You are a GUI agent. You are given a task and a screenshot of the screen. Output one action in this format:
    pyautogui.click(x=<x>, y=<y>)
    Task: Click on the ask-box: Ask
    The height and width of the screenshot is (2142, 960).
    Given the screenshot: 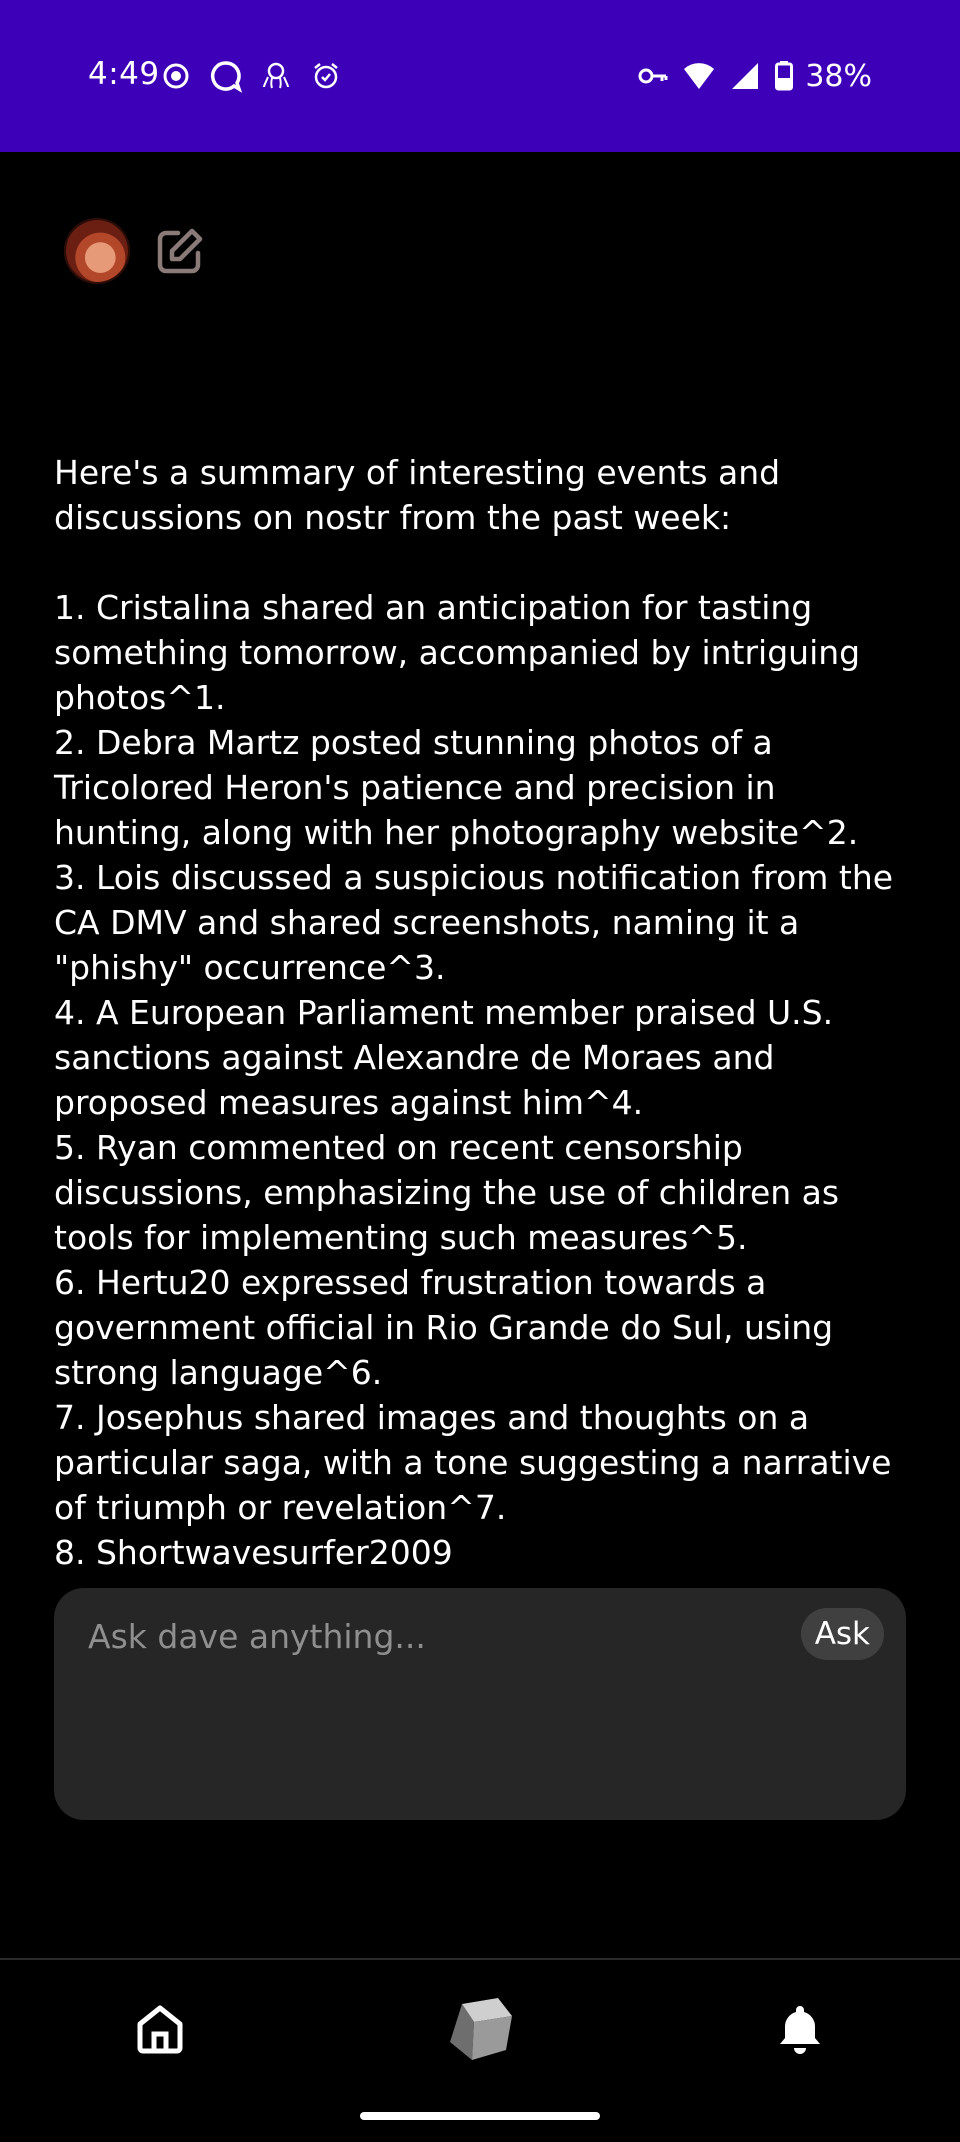 What is the action you would take?
    pyautogui.click(x=480, y=1704)
    